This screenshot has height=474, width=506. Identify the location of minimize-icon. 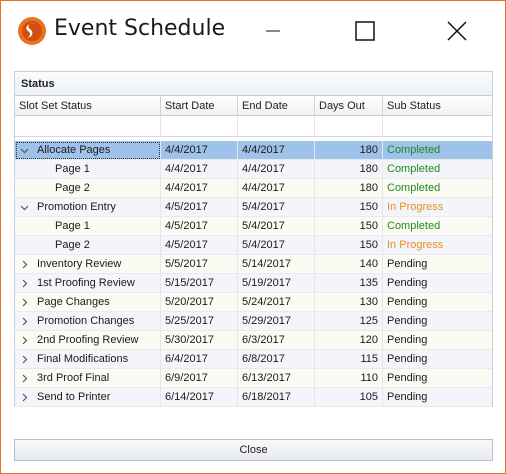
(273, 31).